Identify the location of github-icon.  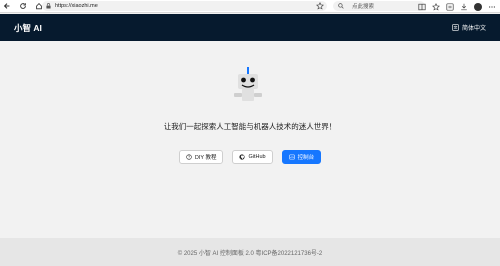
(242, 157).